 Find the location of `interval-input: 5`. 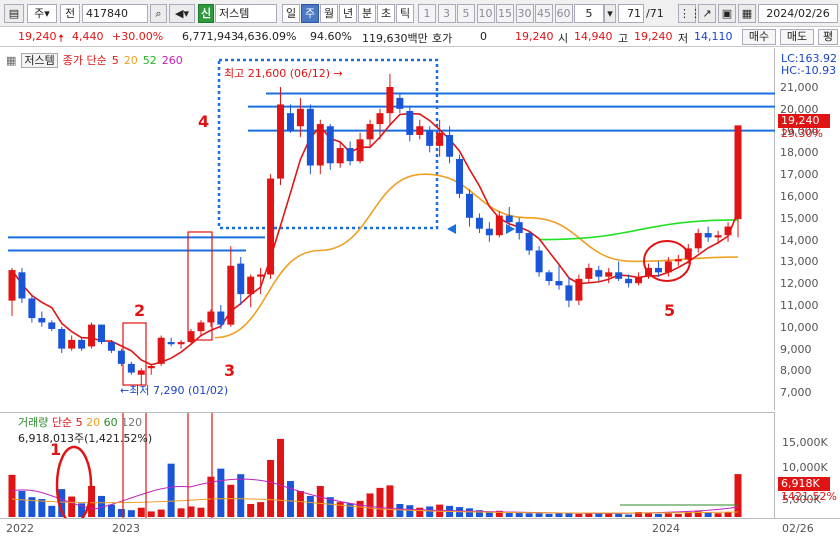

interval-input: 5 is located at coordinates (589, 13).